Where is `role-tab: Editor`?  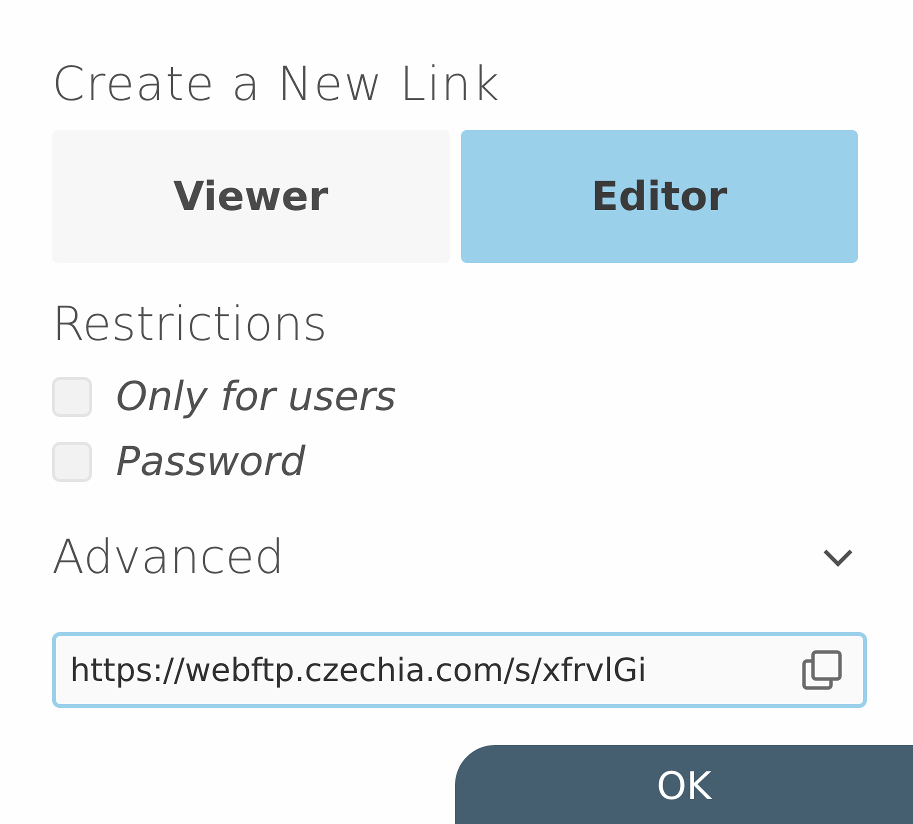
role-tab: Editor is located at coordinates (659, 196).